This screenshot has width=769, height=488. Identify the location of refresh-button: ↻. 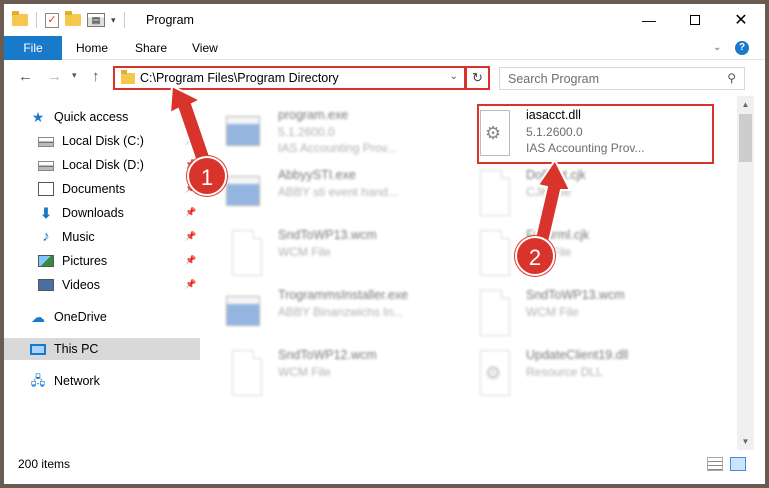
(478, 78).